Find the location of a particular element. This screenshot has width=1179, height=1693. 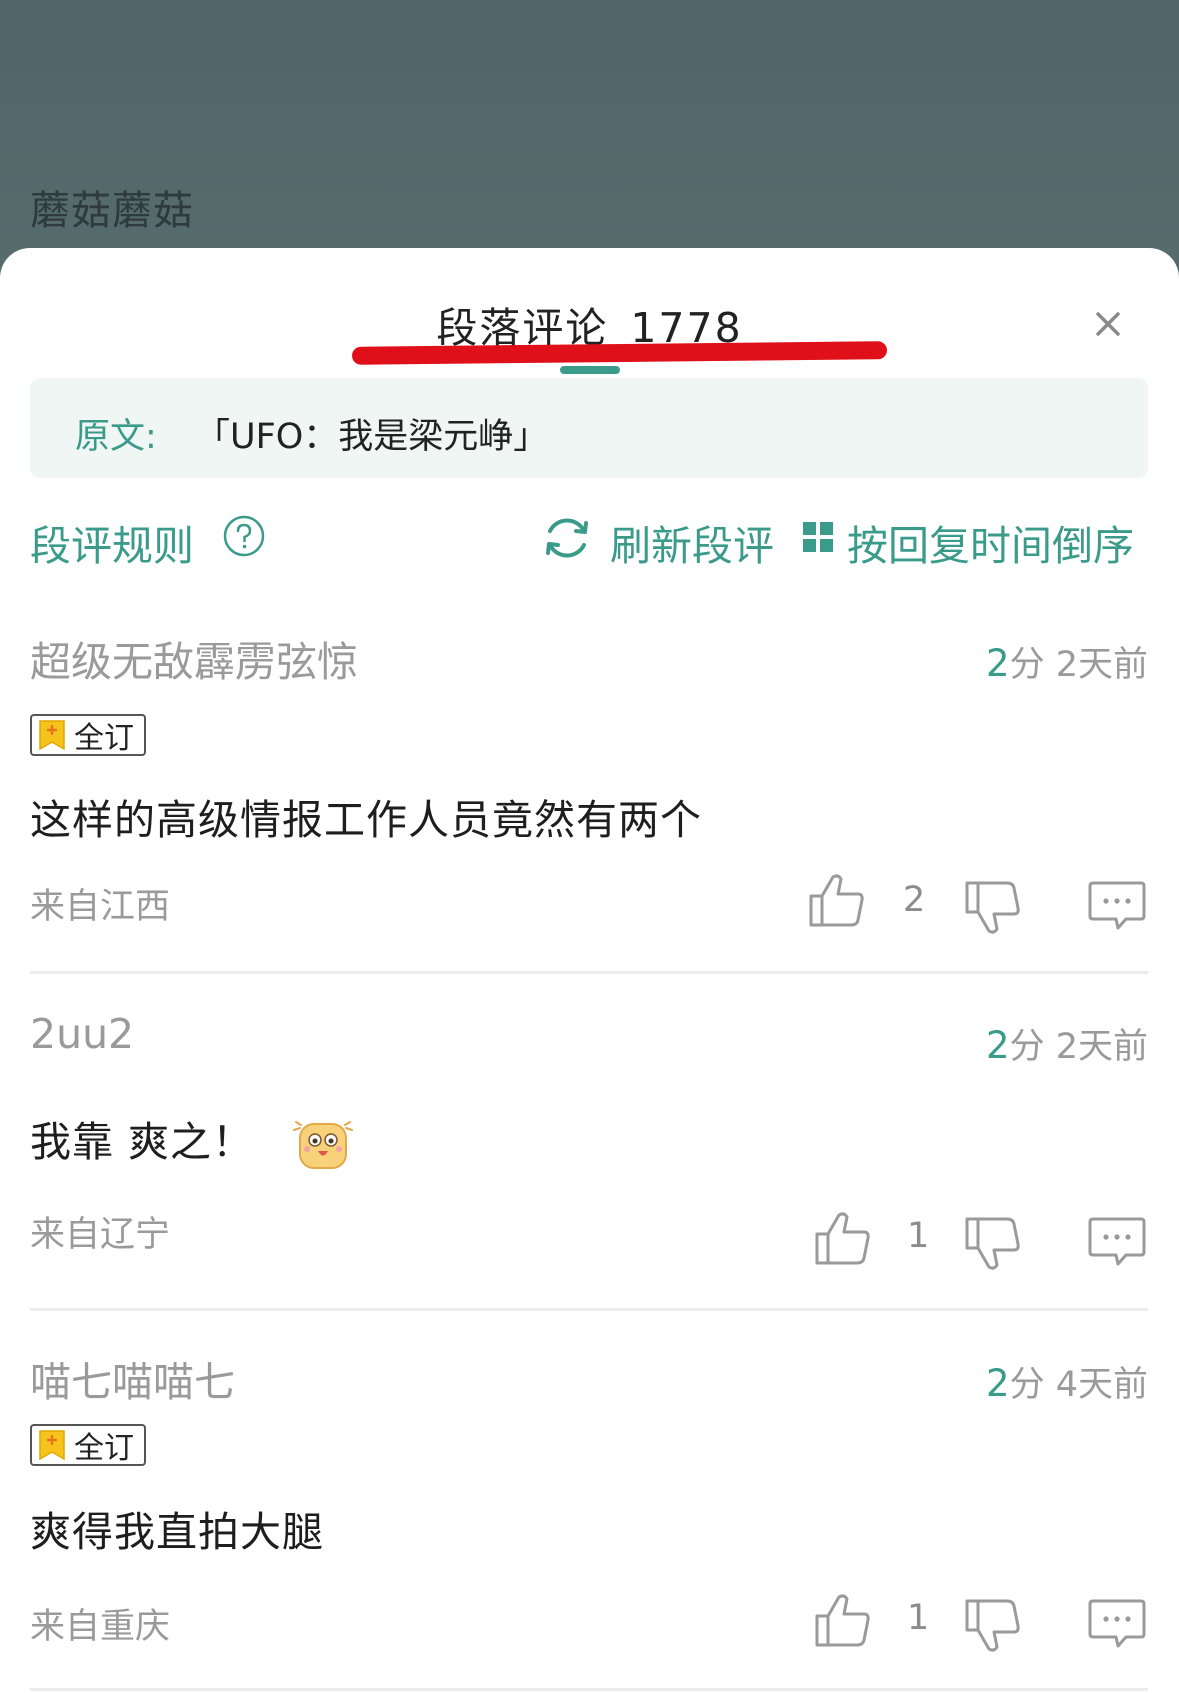

comment-text-row: 我靠 爽之！ is located at coordinates (192, 1140).